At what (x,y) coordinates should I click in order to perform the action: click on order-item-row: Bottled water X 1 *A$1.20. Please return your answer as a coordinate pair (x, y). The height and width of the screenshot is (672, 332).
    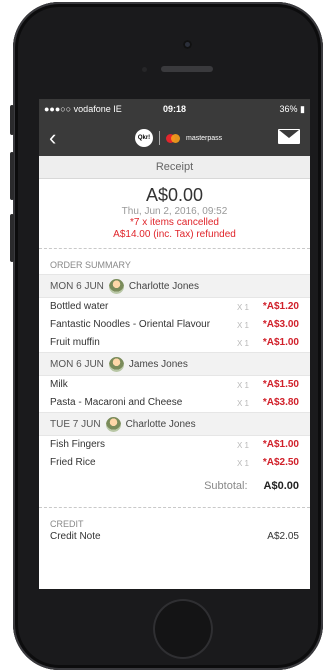
    Looking at the image, I should click on (174, 307).